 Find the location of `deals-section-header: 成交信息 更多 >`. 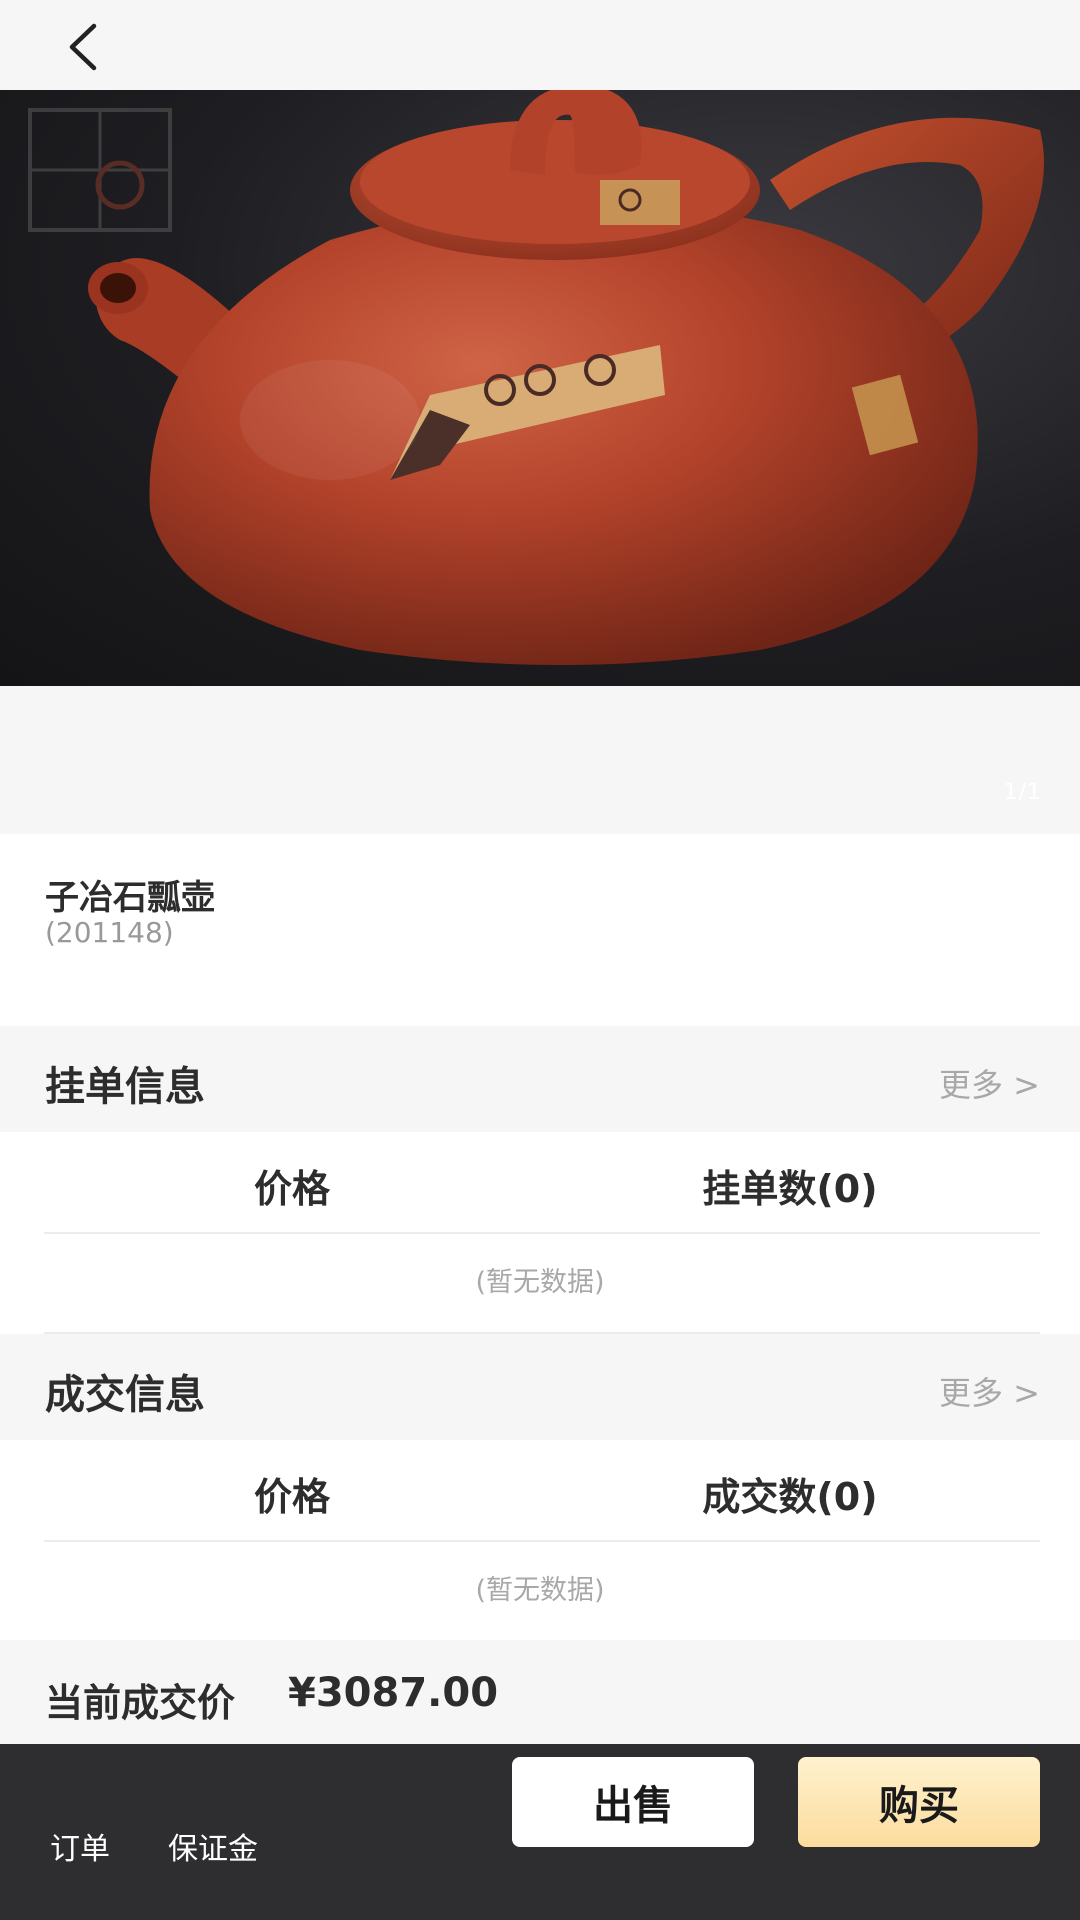

deals-section-header: 成交信息 更多 > is located at coordinates (540, 1387).